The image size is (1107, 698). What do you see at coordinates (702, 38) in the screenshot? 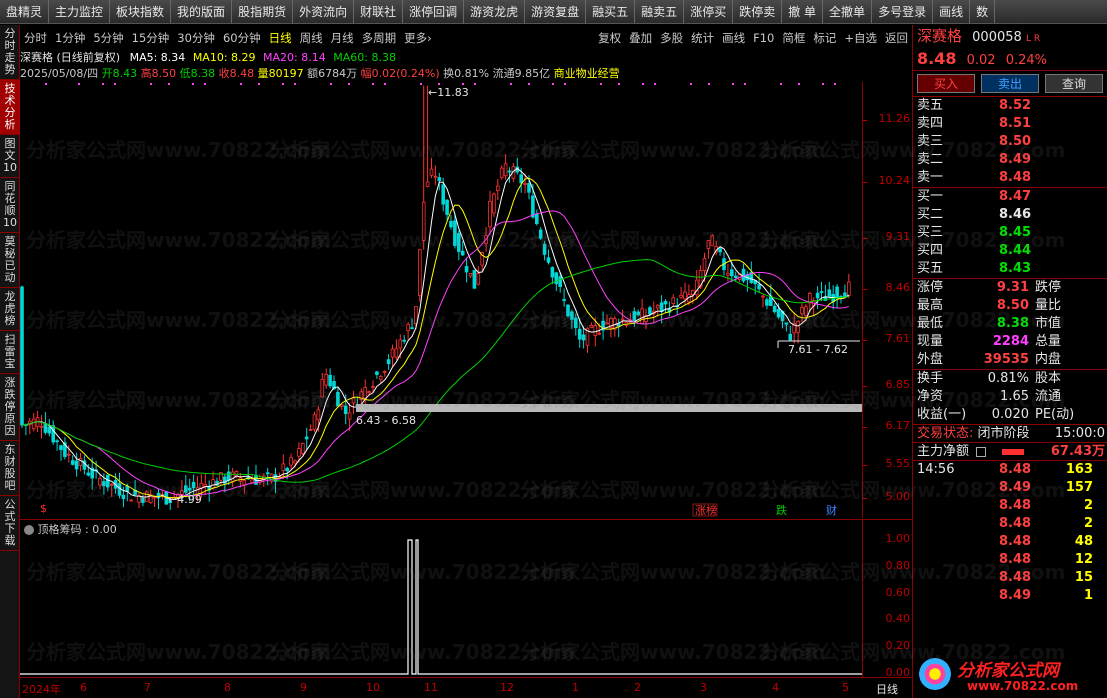
I see `period-tab-14: 统计` at bounding box center [702, 38].